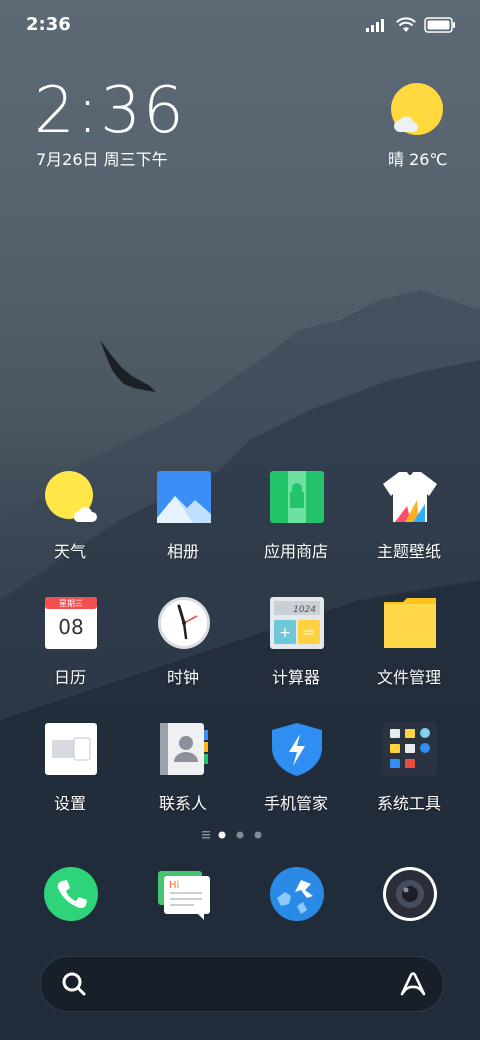  I want to click on signal-icon, so click(375, 25).